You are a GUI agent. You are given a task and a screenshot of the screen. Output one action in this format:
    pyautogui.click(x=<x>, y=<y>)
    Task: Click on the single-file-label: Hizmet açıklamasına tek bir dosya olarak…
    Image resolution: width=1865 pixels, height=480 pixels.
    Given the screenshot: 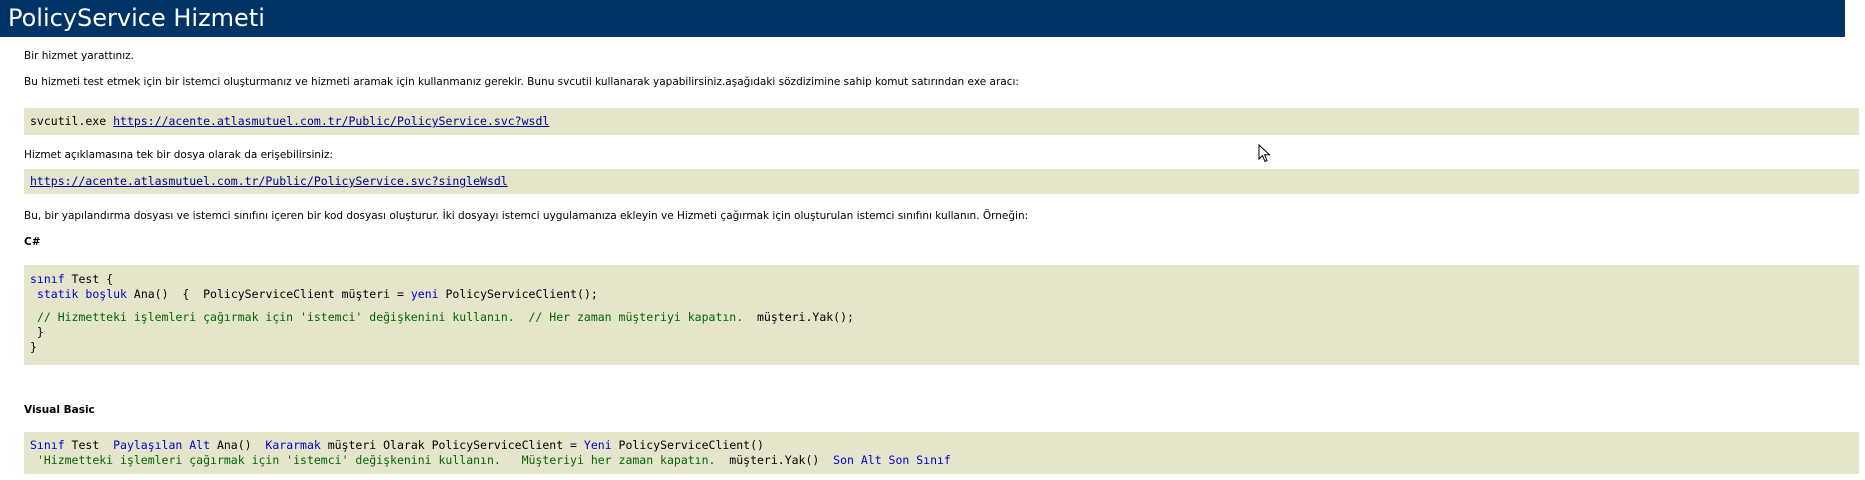 What is the action you would take?
    pyautogui.click(x=179, y=155)
    